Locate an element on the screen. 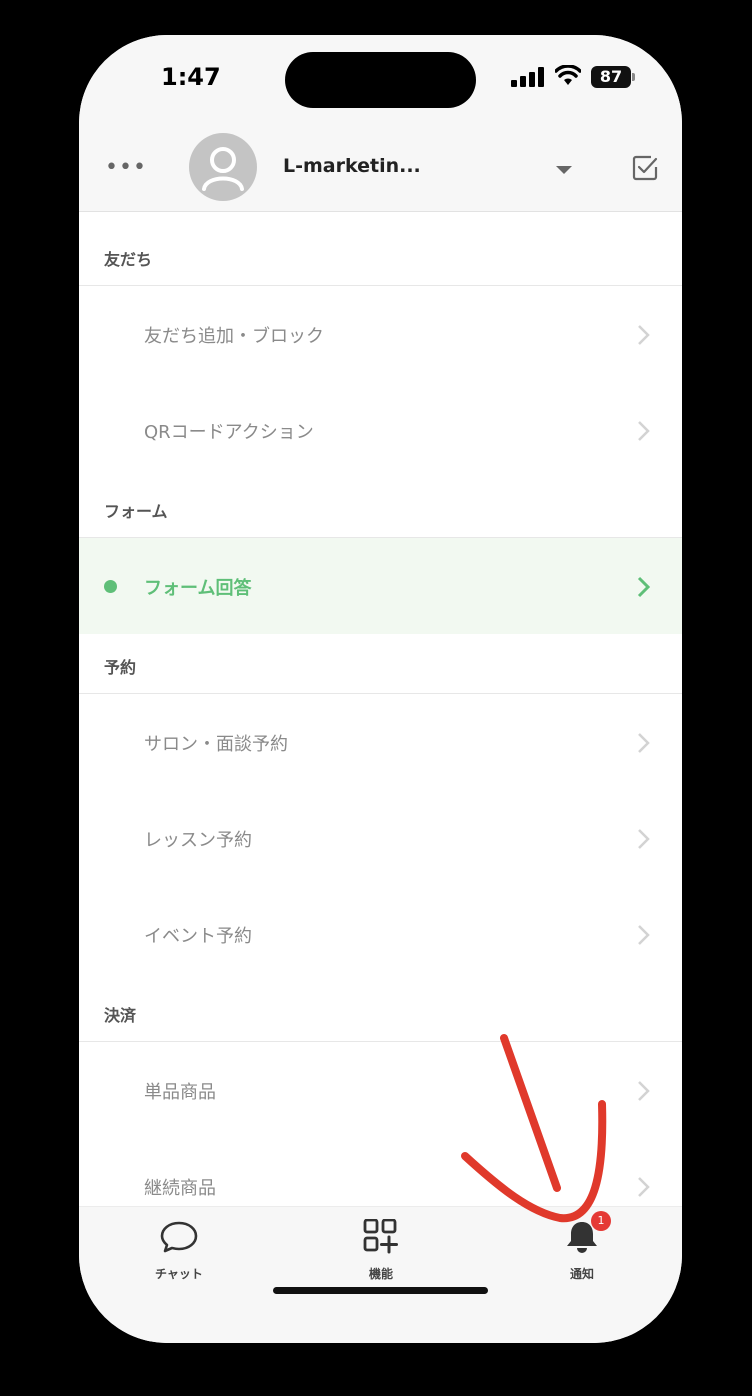 Image resolution: width=752 pixels, height=1396 pixels. menu-item-label: イベント予約 is located at coordinates (198, 936).